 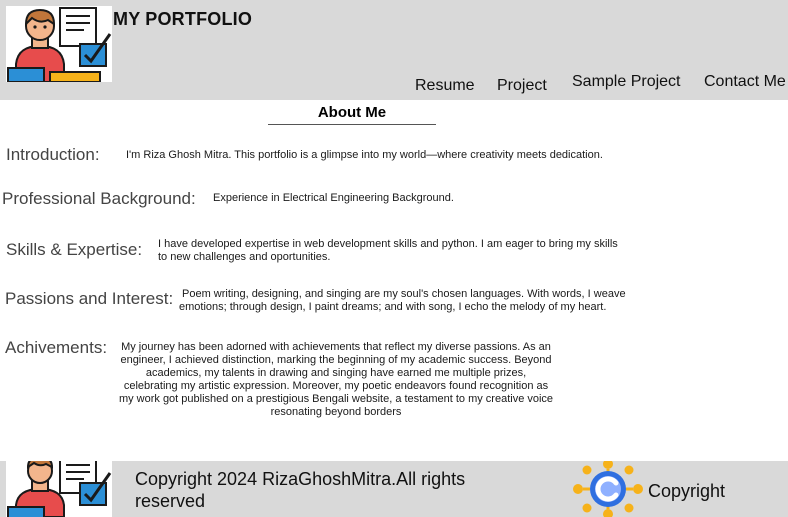 What do you see at coordinates (445, 86) in the screenshot?
I see `nav-resume-link: Resume` at bounding box center [445, 86].